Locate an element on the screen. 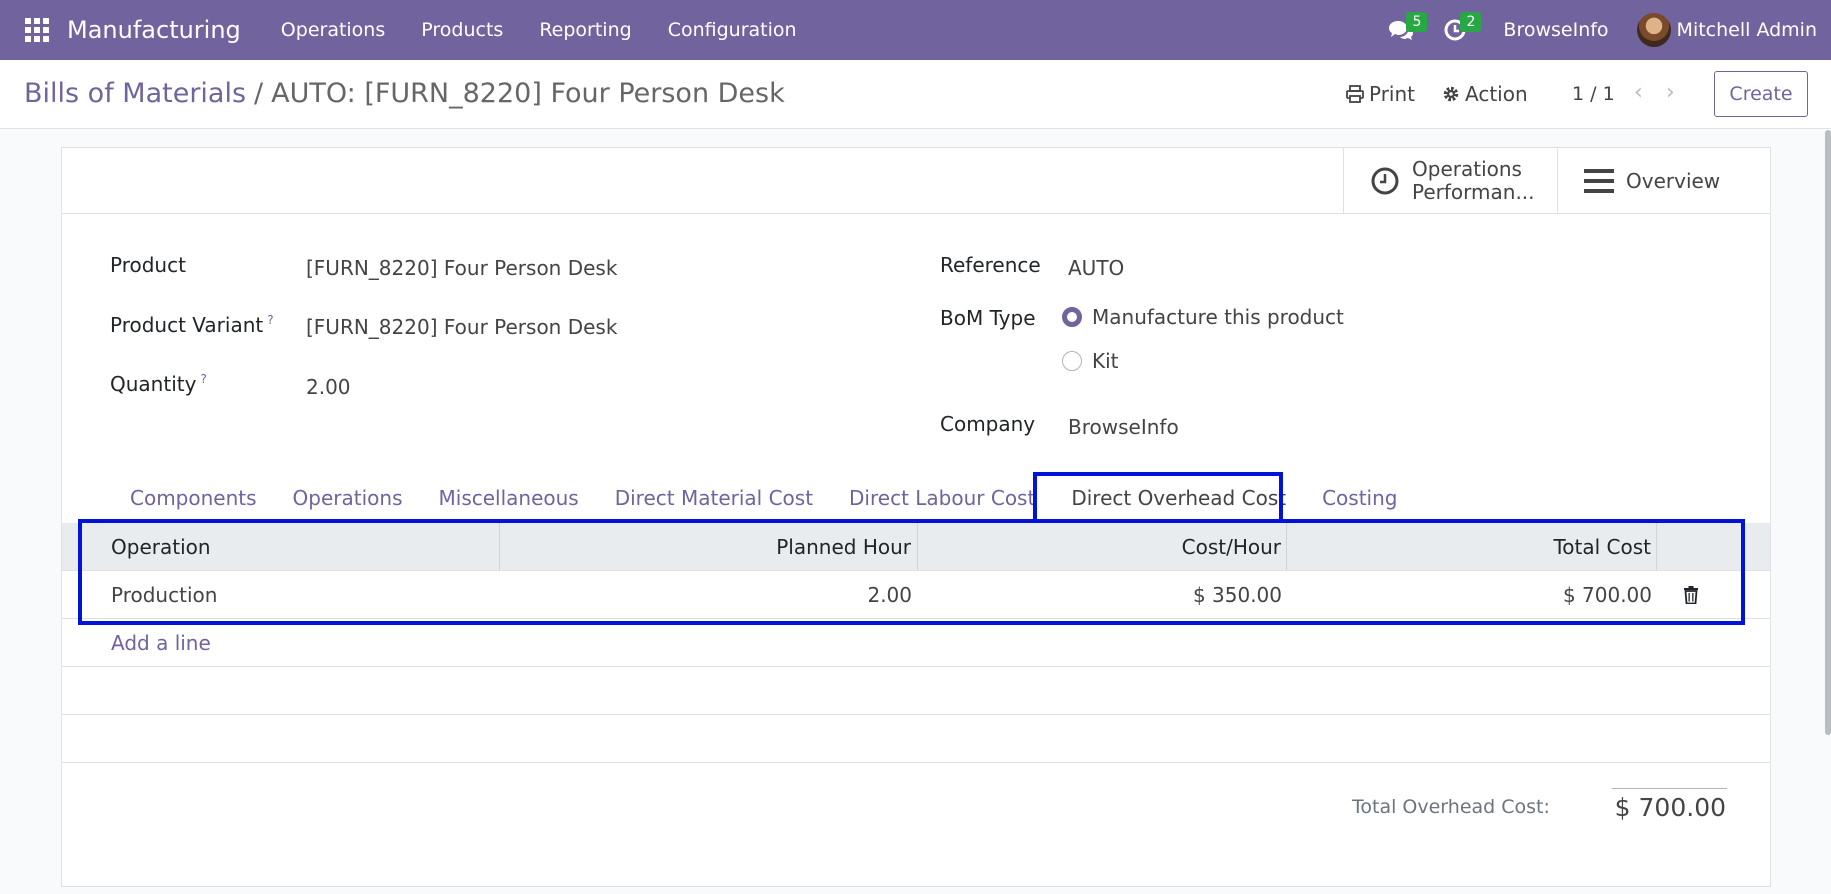 Image resolution: width=1831 pixels, height=894 pixels. reference-label: Reference is located at coordinates (990, 265).